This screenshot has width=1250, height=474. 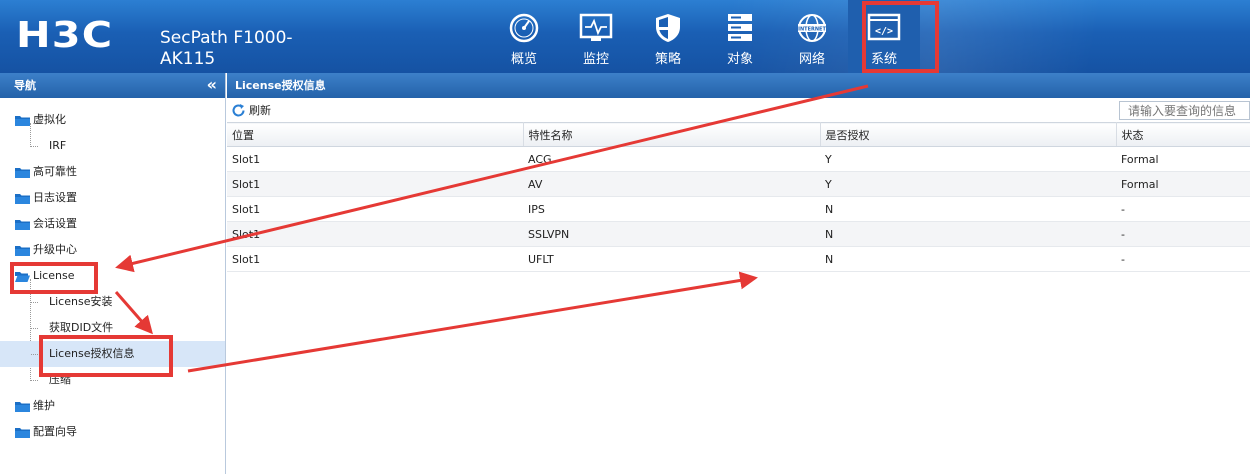 I want to click on sidebar-header: 导航 «, so click(x=112, y=85).